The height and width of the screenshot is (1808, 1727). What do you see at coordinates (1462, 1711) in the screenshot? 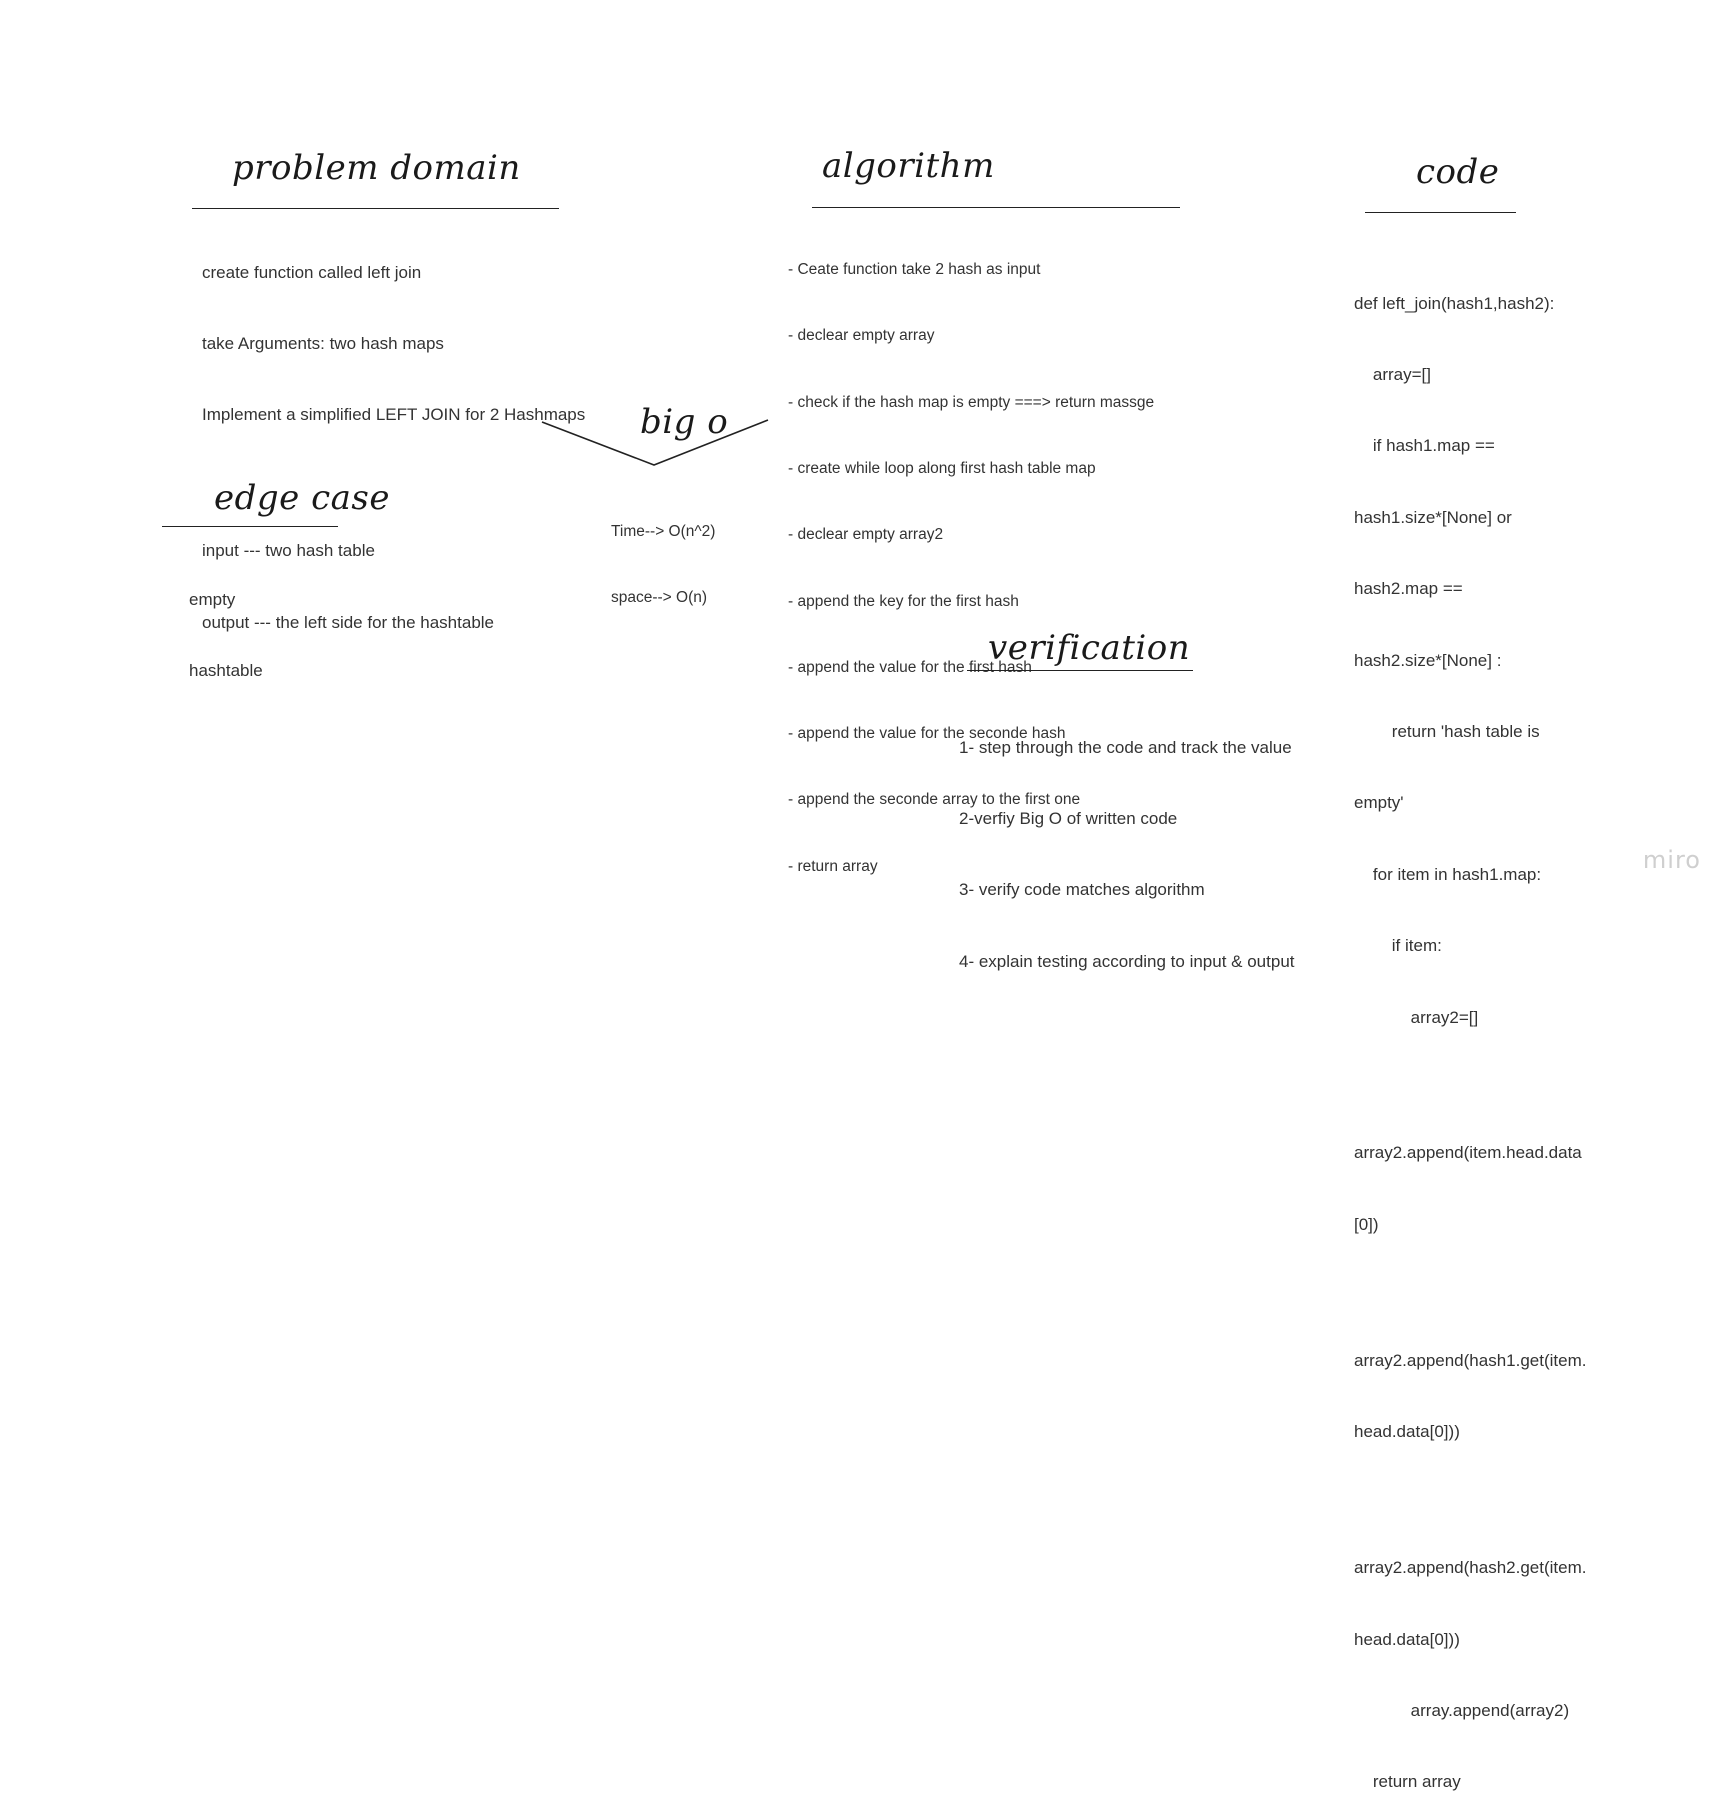
I see `code-line: array.append(array2)` at bounding box center [1462, 1711].